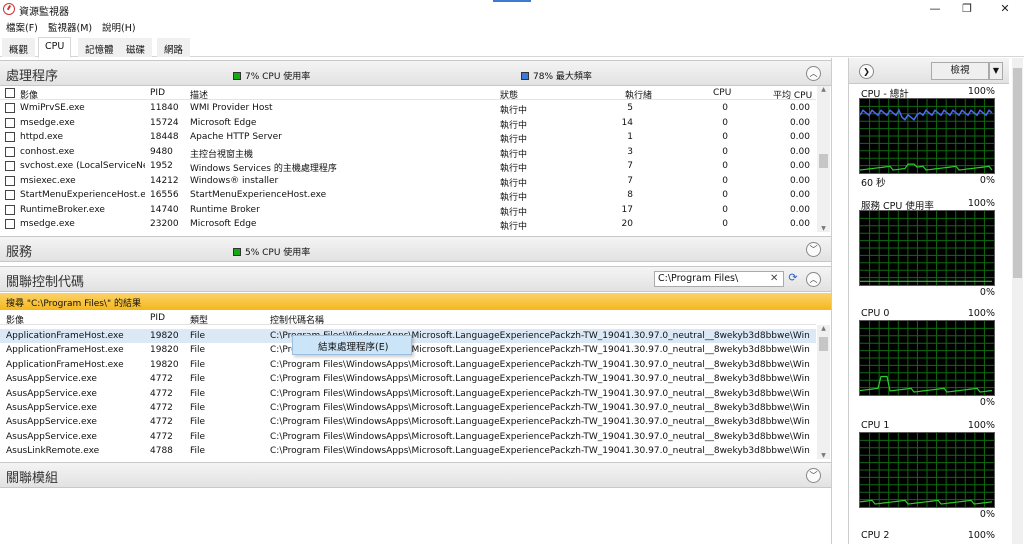  I want to click on hcol-pid: PID, so click(157, 318).